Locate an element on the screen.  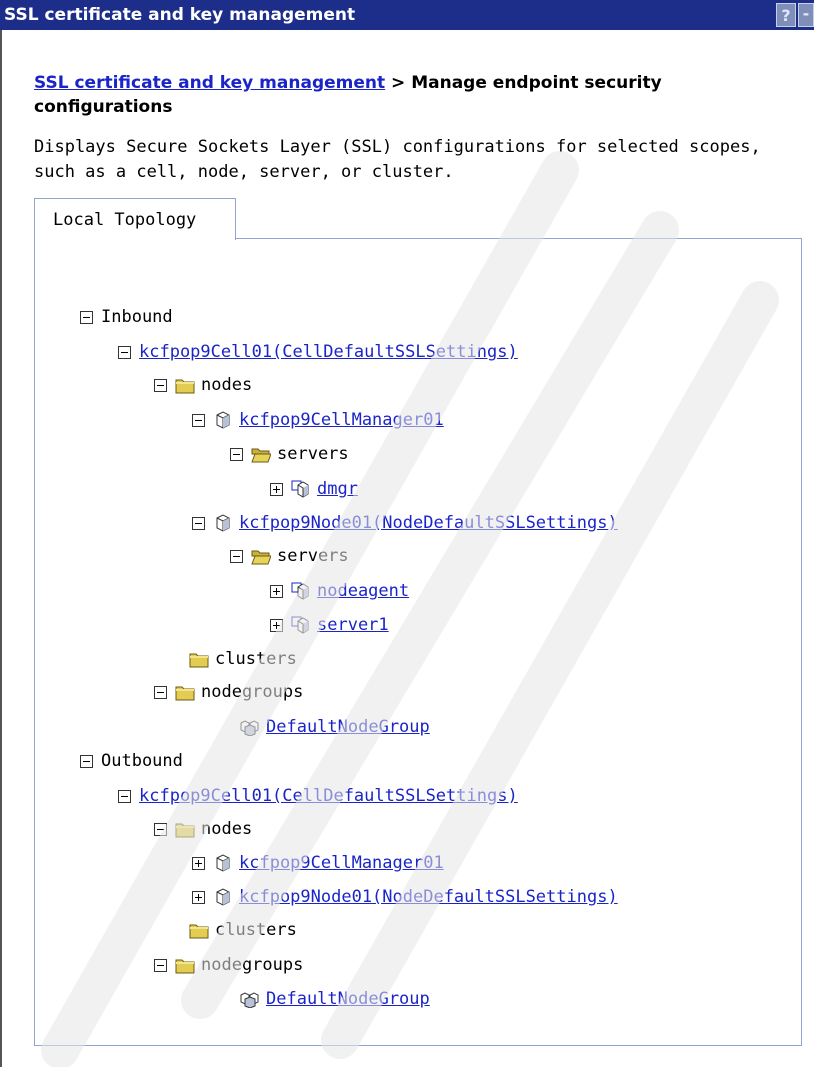
tree-node-outbound-nodegroups: nodegroups is located at coordinates (228, 965).